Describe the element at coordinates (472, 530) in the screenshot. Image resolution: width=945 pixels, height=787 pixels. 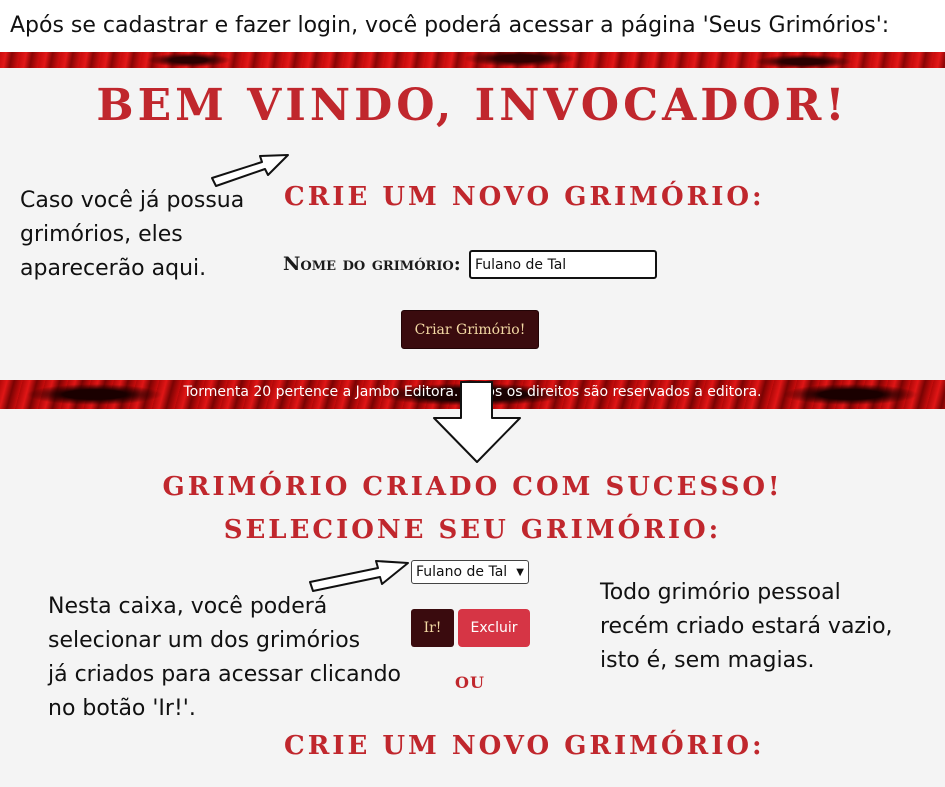
I see `select-heading: SELECIONE SEU GRIMÓRIO:` at that location.